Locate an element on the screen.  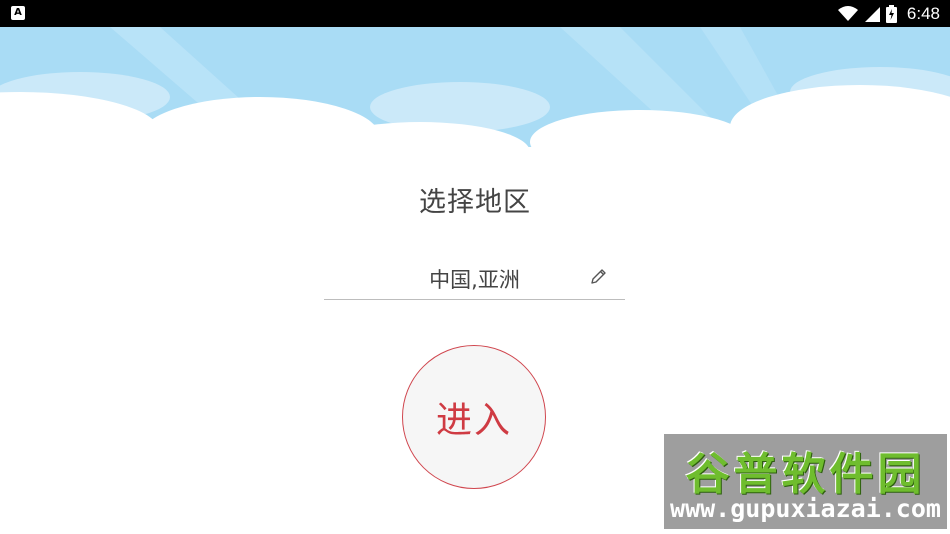
enter-button: 进入 is located at coordinates (474, 417).